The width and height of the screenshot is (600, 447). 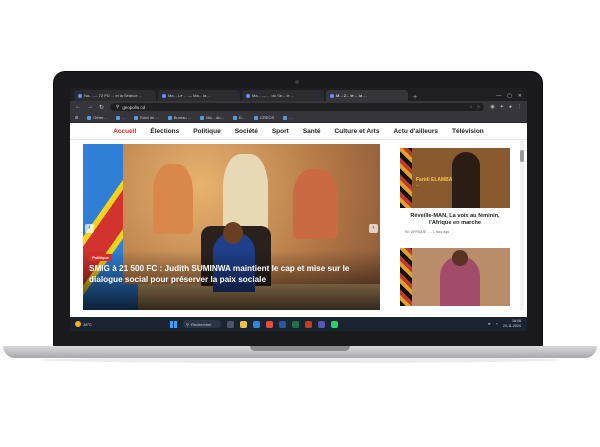 What do you see at coordinates (519, 107) in the screenshot?
I see `menu-icon: ⋮` at bounding box center [519, 107].